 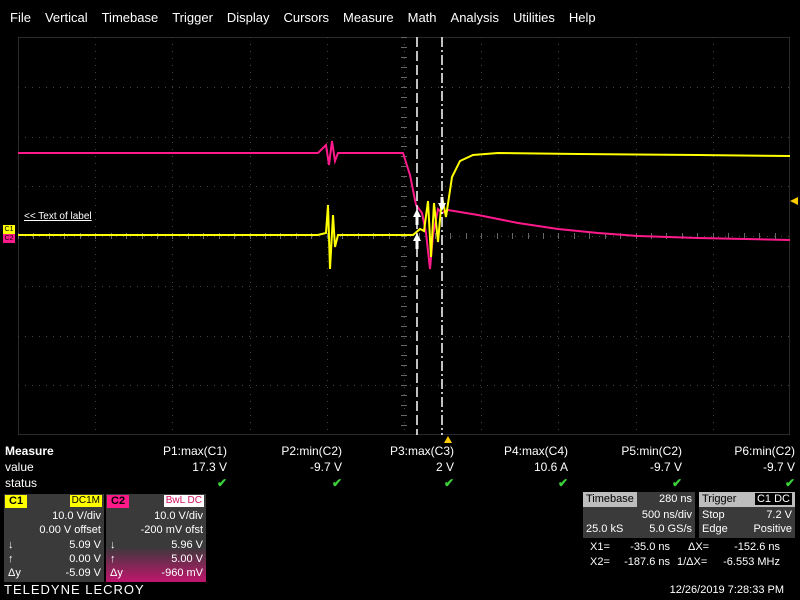 I want to click on param-p3-name: P3:max(C3), so click(x=398, y=451).